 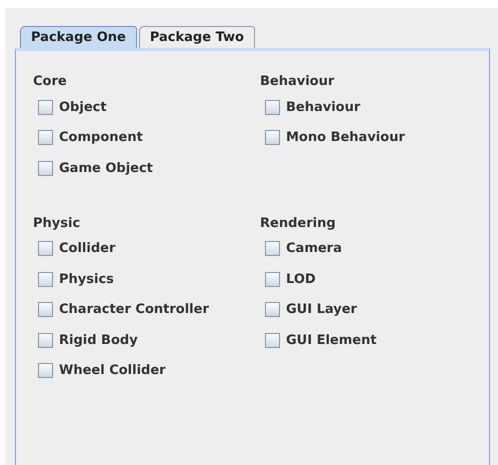 What do you see at coordinates (87, 248) in the screenshot?
I see `checkbox-label: Collider` at bounding box center [87, 248].